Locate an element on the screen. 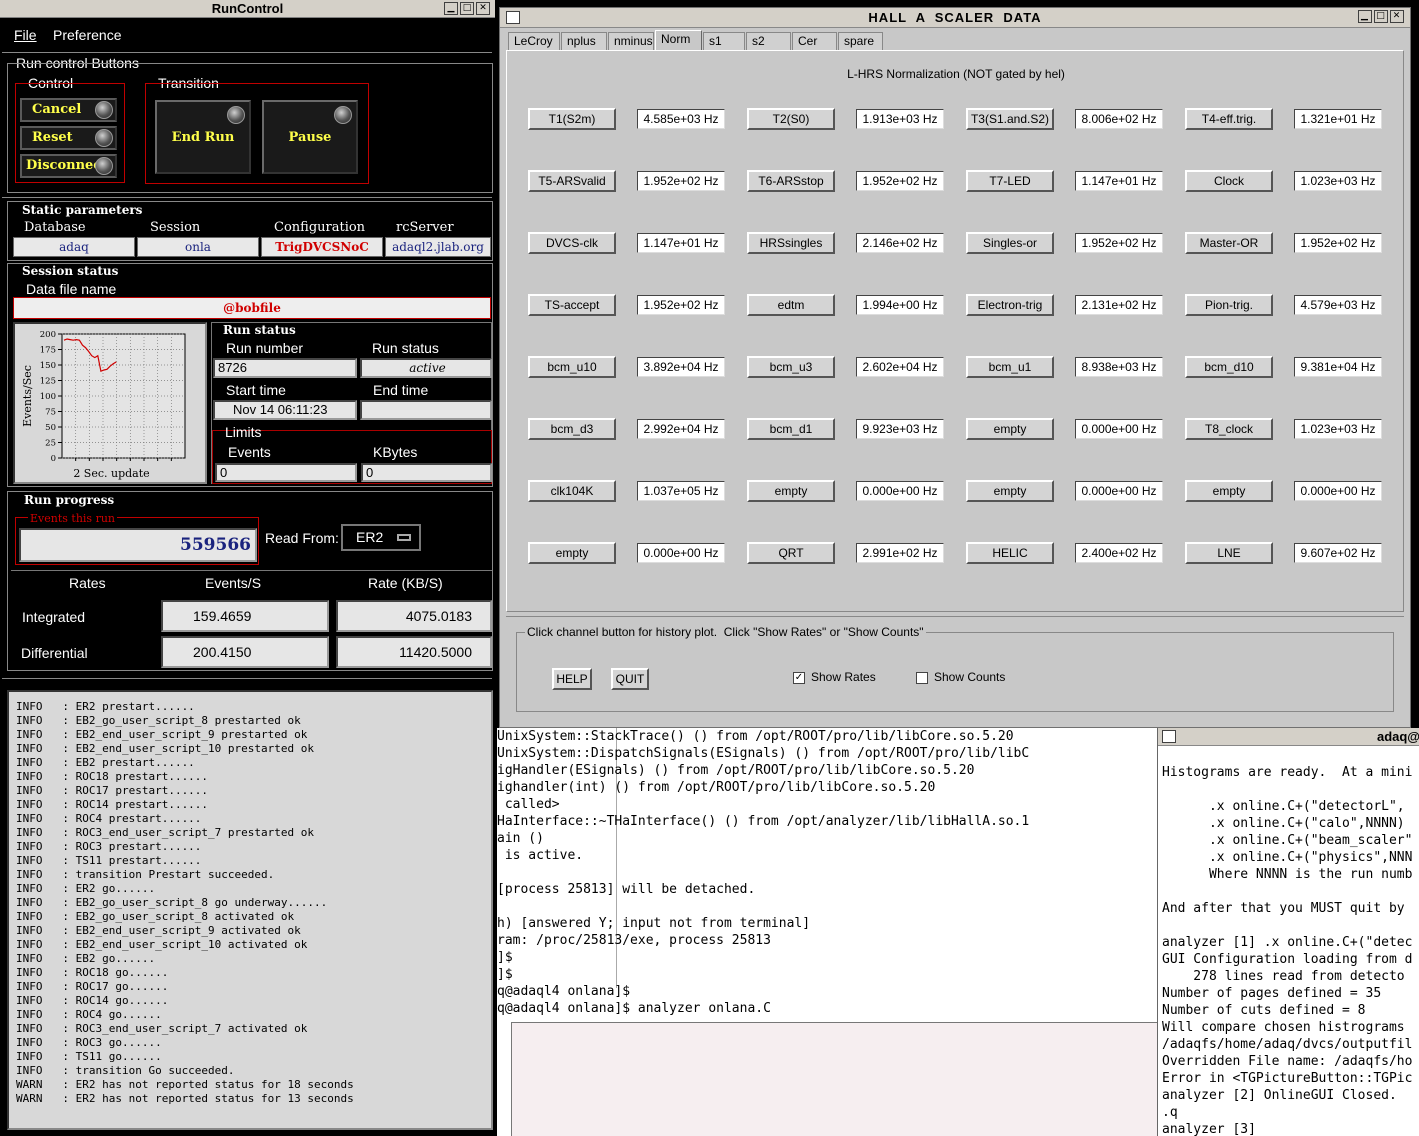 The width and height of the screenshot is (1419, 1136). tab-spare: spare is located at coordinates (860, 41).